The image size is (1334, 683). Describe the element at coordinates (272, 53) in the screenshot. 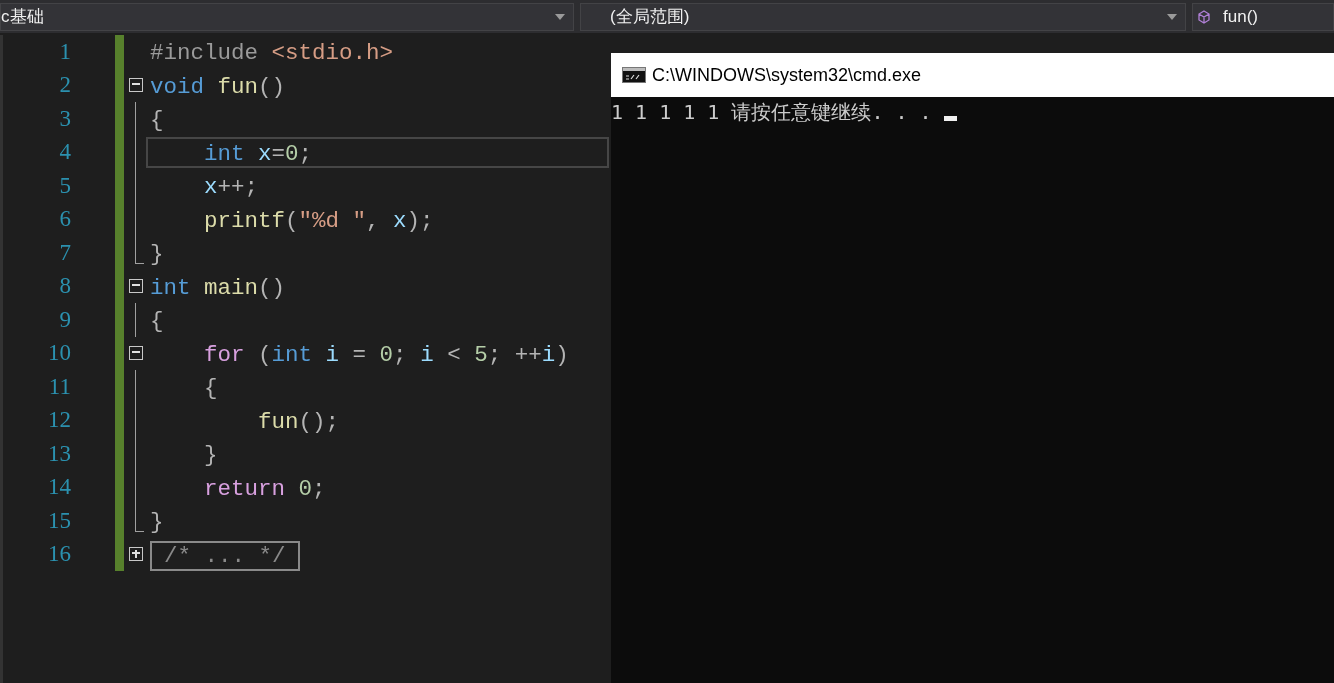

I see `code-line: #include <stdio.h>` at that location.